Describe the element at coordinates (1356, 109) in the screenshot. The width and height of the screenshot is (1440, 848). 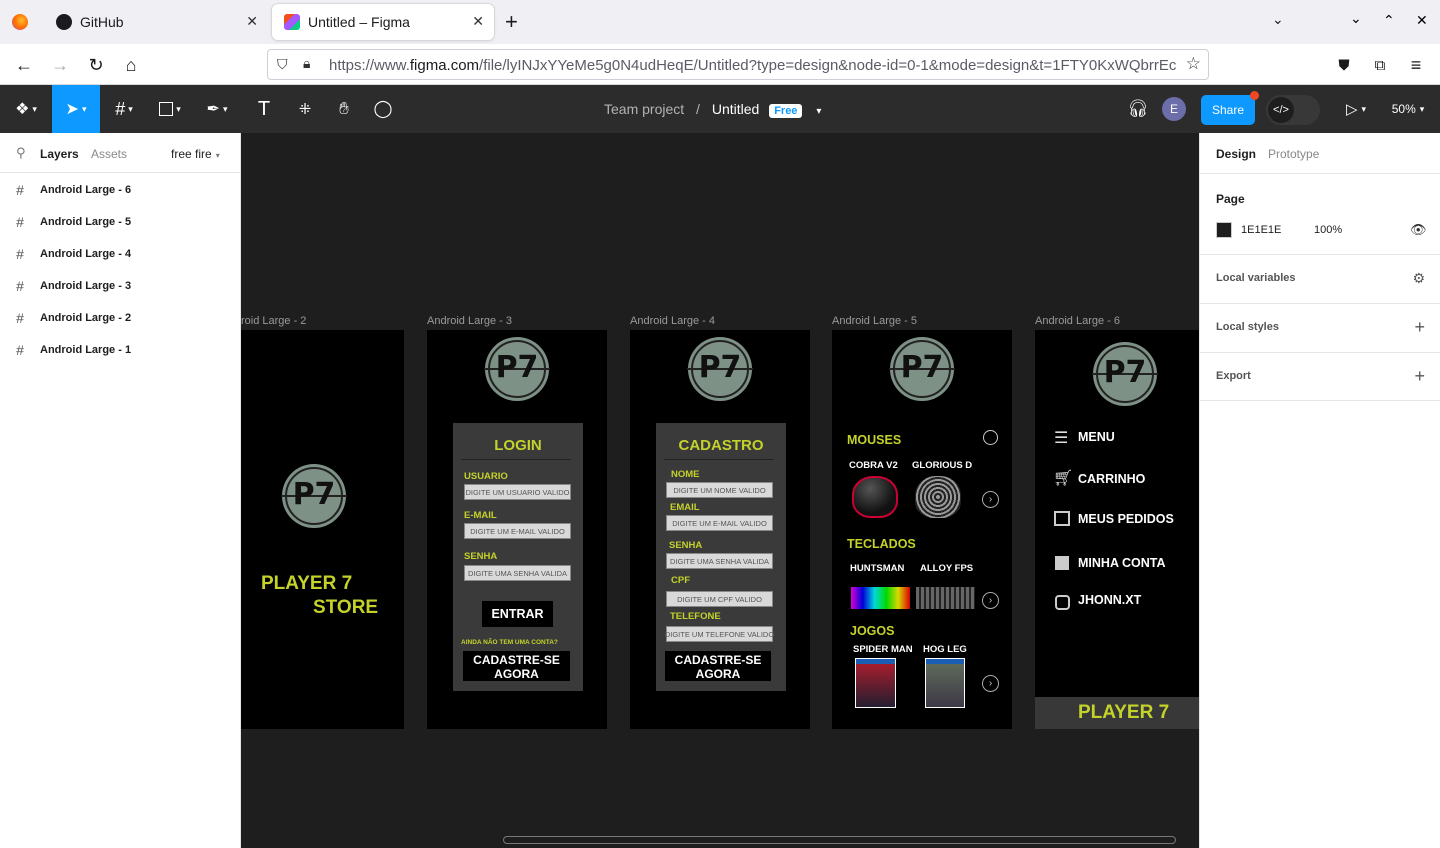
I see `present-play-icon: ▷ ▾` at that location.